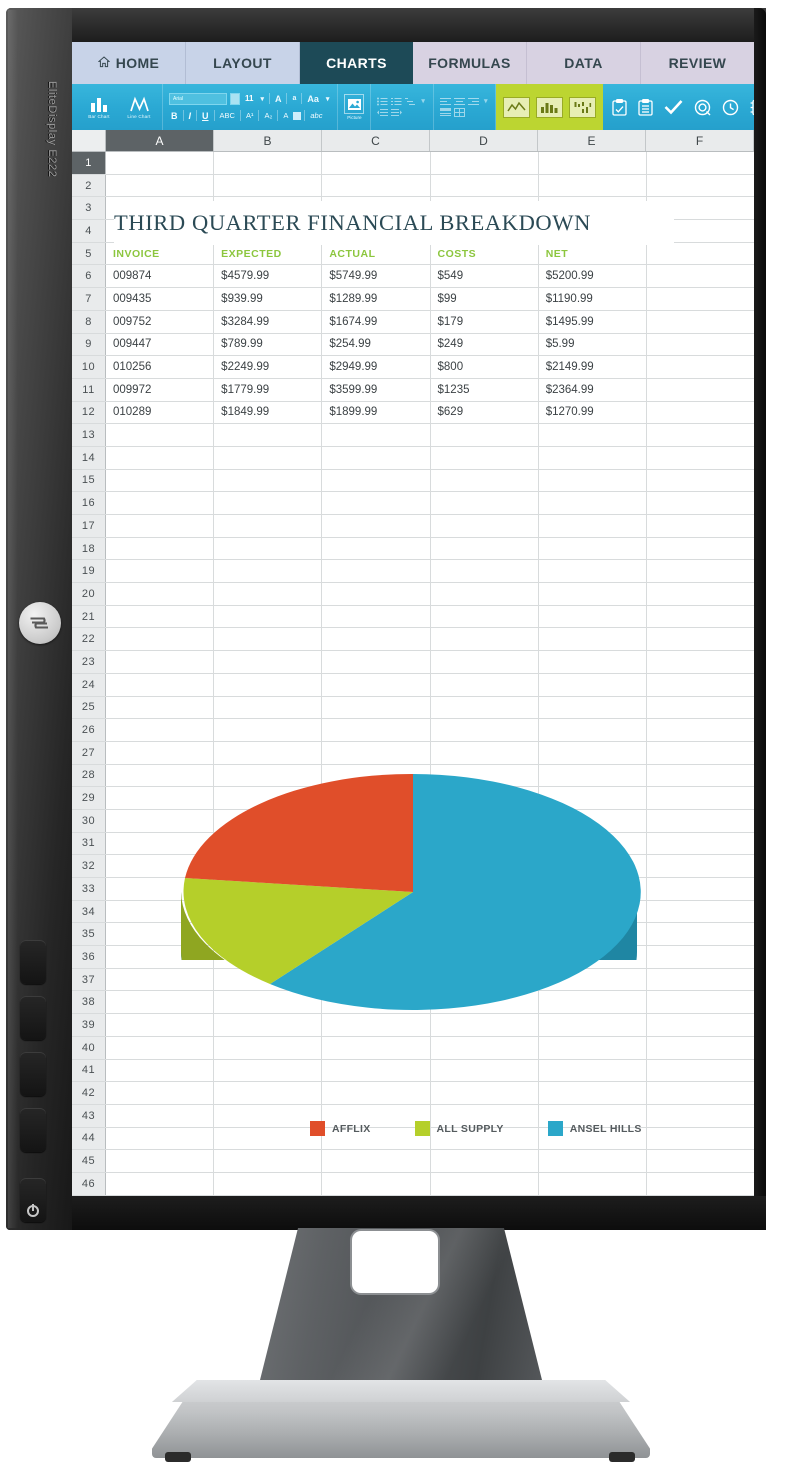 Image resolution: width=800 pixels, height=1463 pixels. What do you see at coordinates (646, 107) in the screenshot?
I see `clipboard-list-icon` at bounding box center [646, 107].